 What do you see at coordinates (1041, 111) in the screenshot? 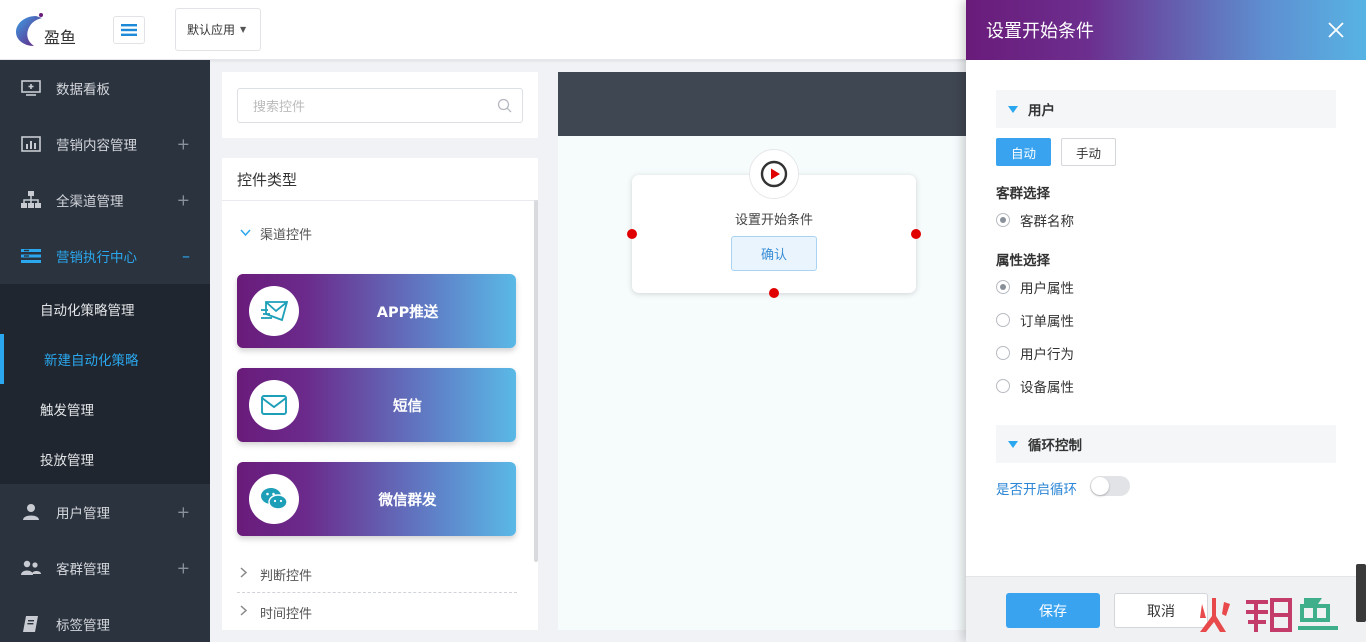
I see `section-title: 用户` at bounding box center [1041, 111].